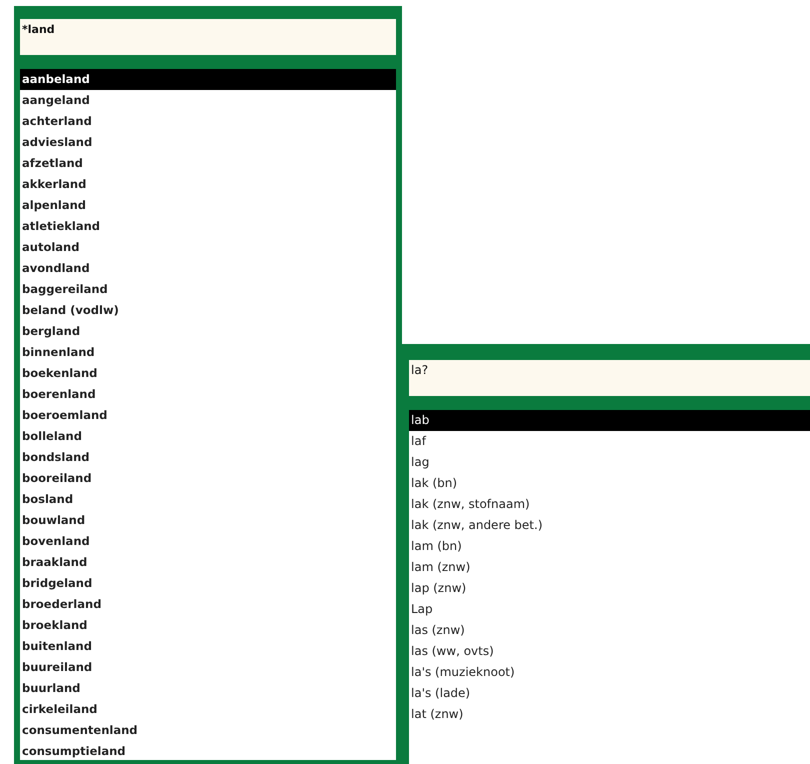 This screenshot has height=764, width=810. Describe the element at coordinates (208, 730) in the screenshot. I see `list-item: consumentenland` at that location.